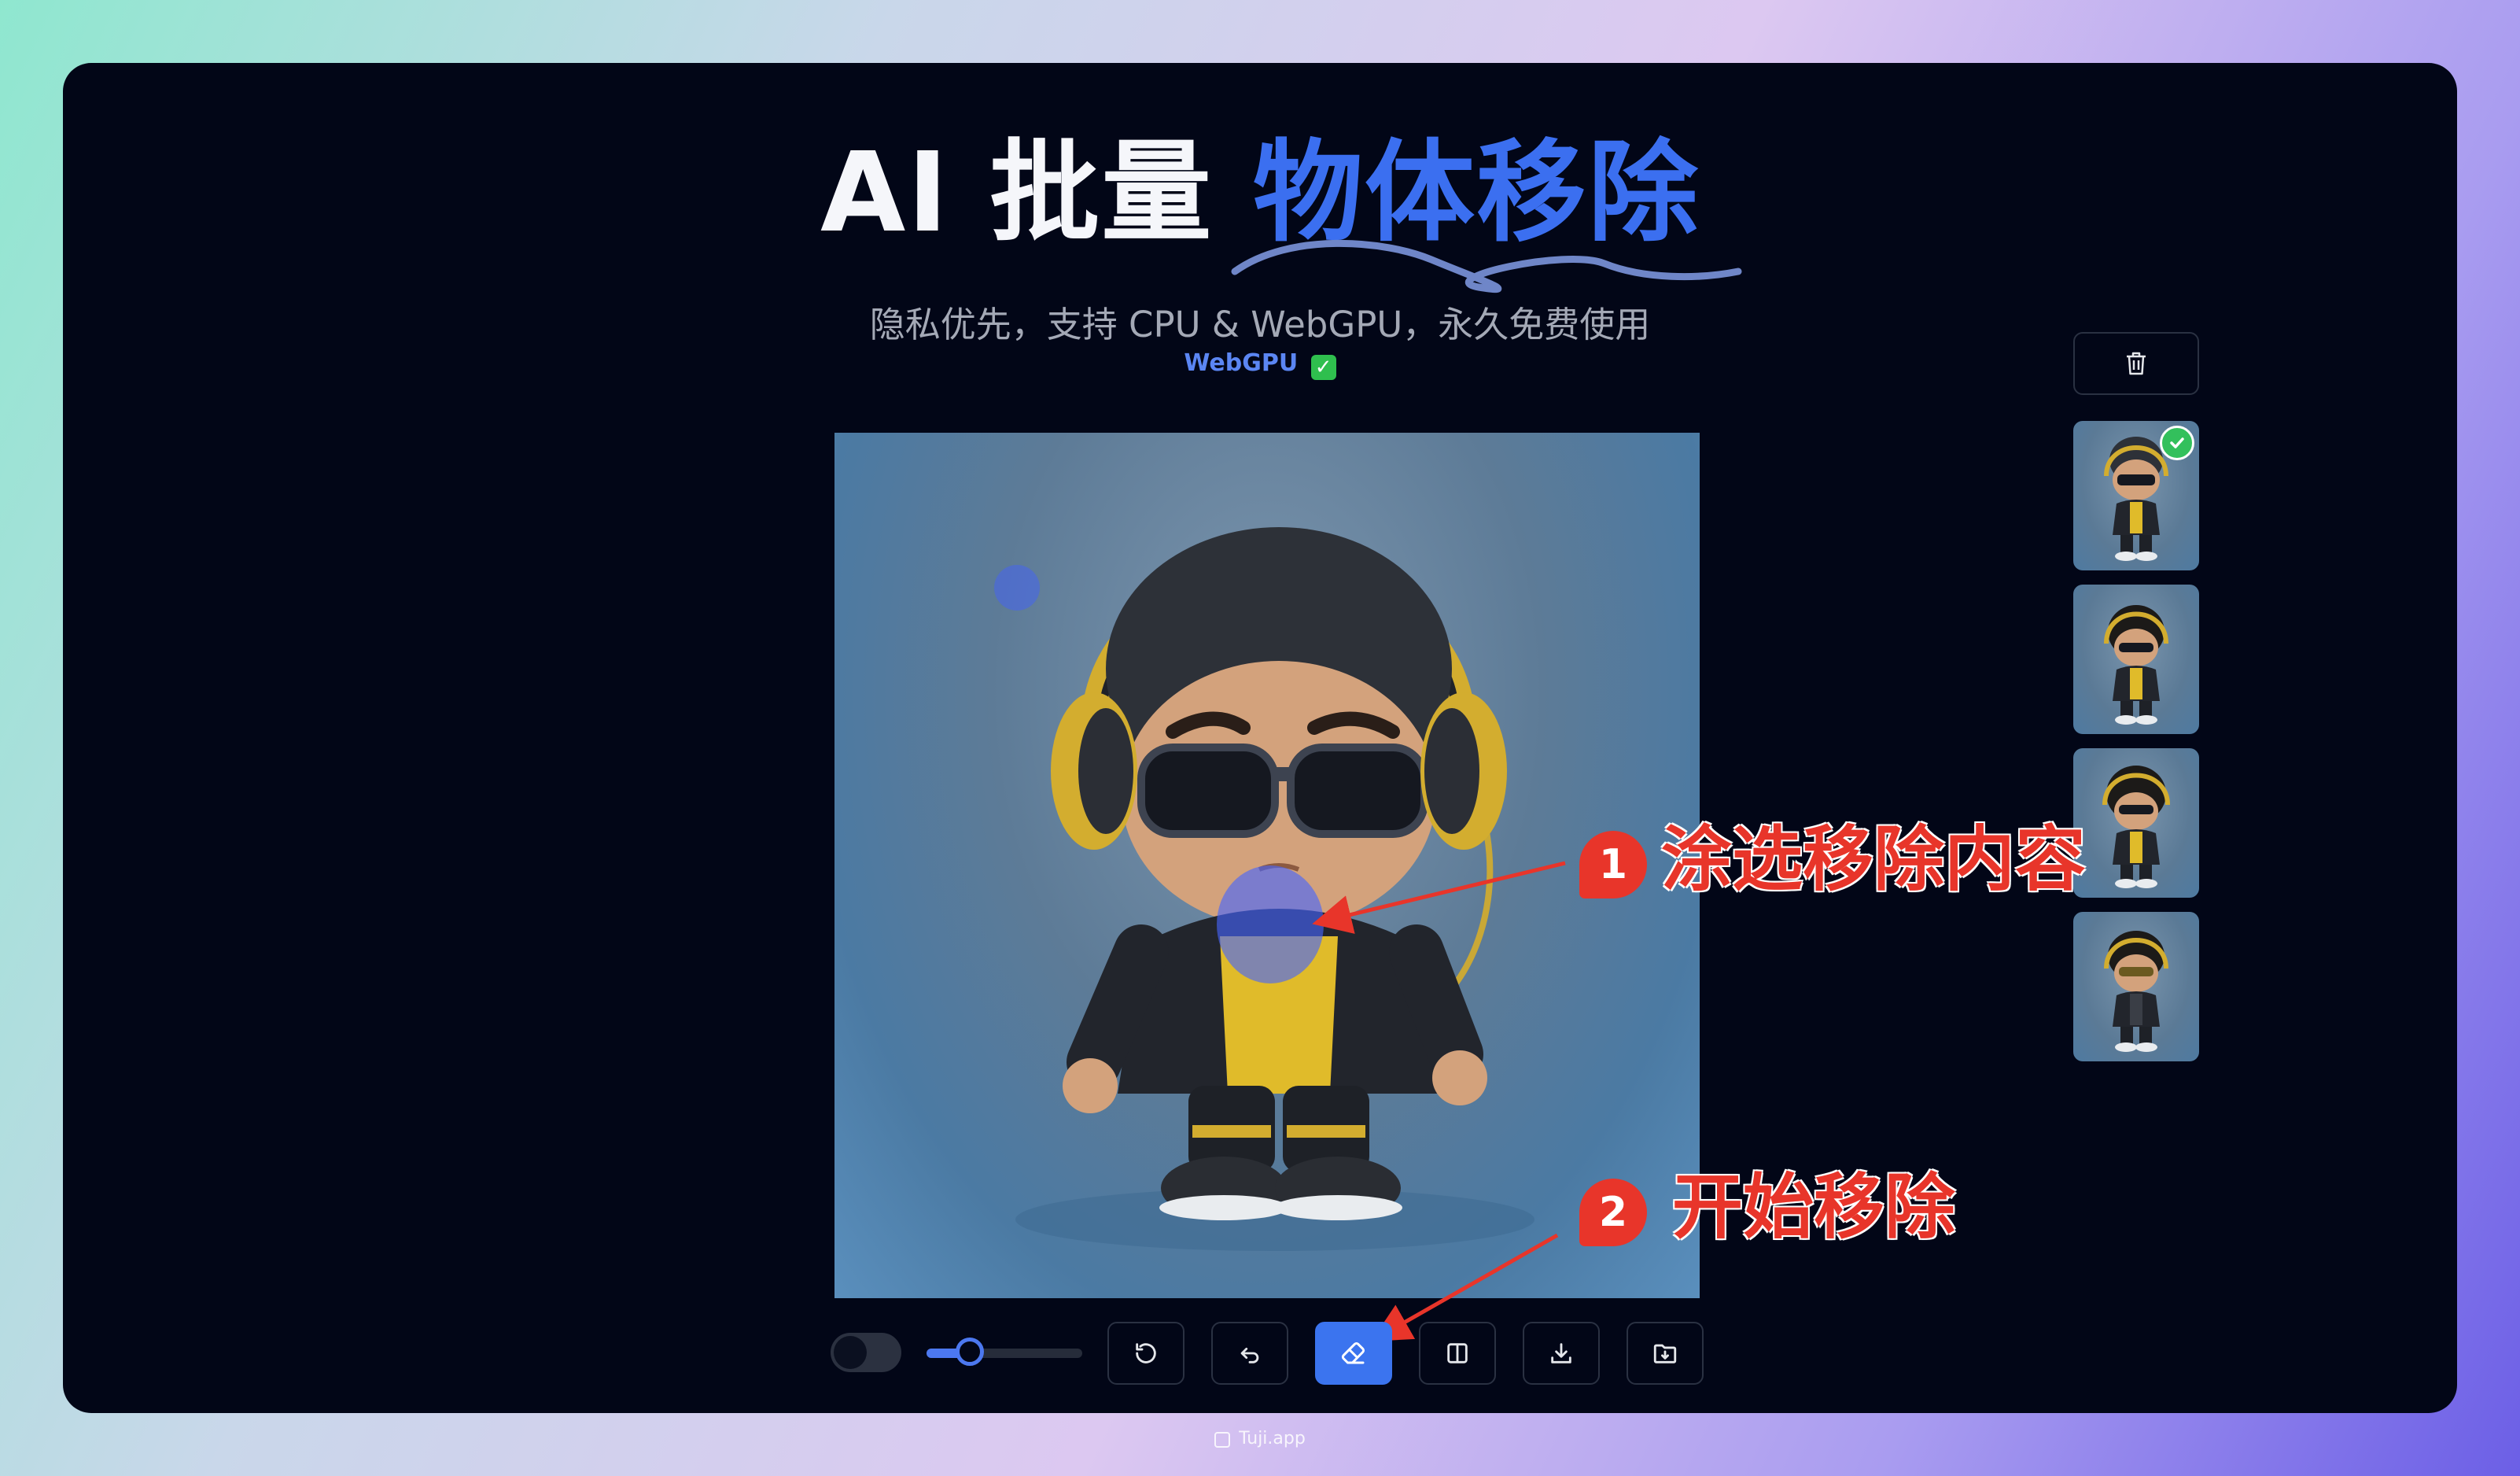  I want to click on save-to-folder-button, so click(1665, 1353).